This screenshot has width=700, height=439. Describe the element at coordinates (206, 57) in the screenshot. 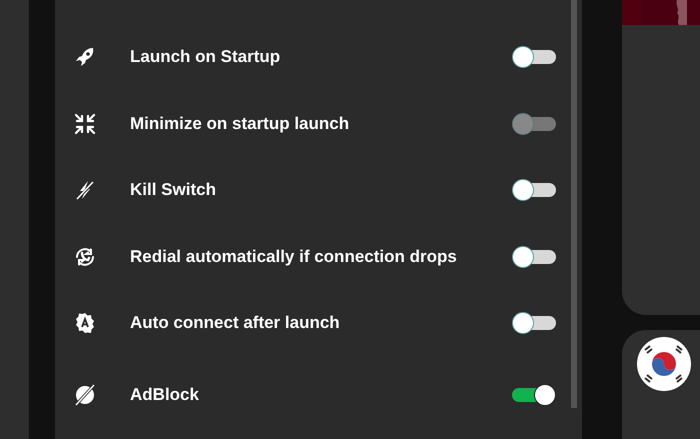

I see `setting-label: Launch on Startup` at that location.